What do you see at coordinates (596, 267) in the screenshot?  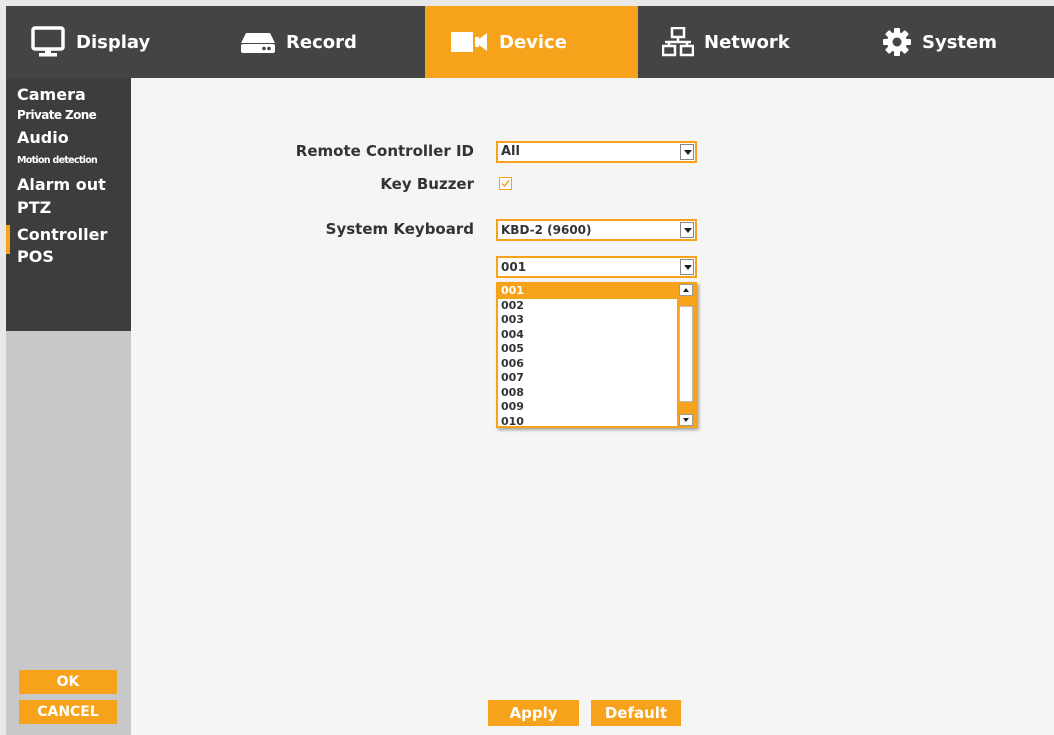 I see `keyboard-id-select: 001` at bounding box center [596, 267].